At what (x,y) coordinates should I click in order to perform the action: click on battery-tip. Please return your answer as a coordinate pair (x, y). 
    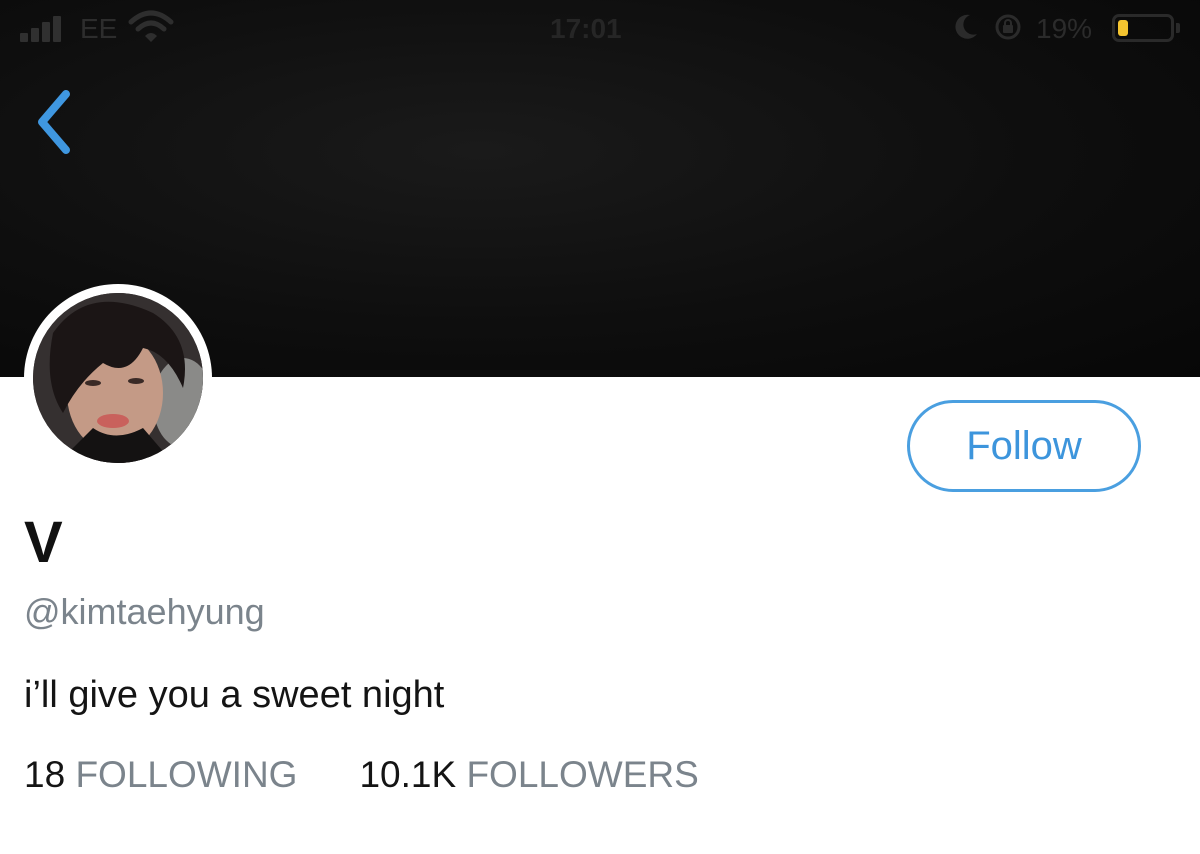
    Looking at the image, I should click on (1178, 28).